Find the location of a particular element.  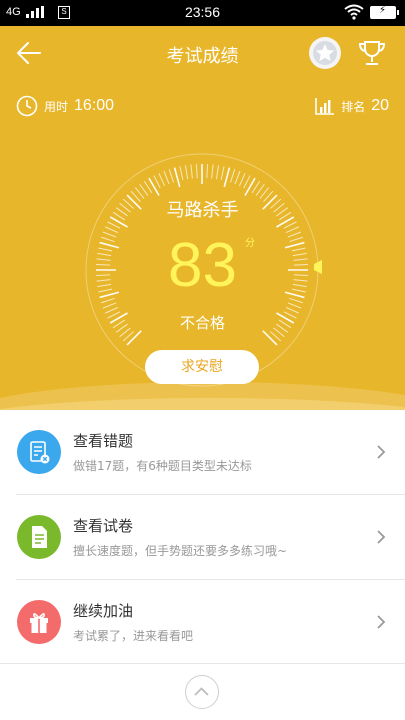

time-used: 用时 16:00 is located at coordinates (65, 106).